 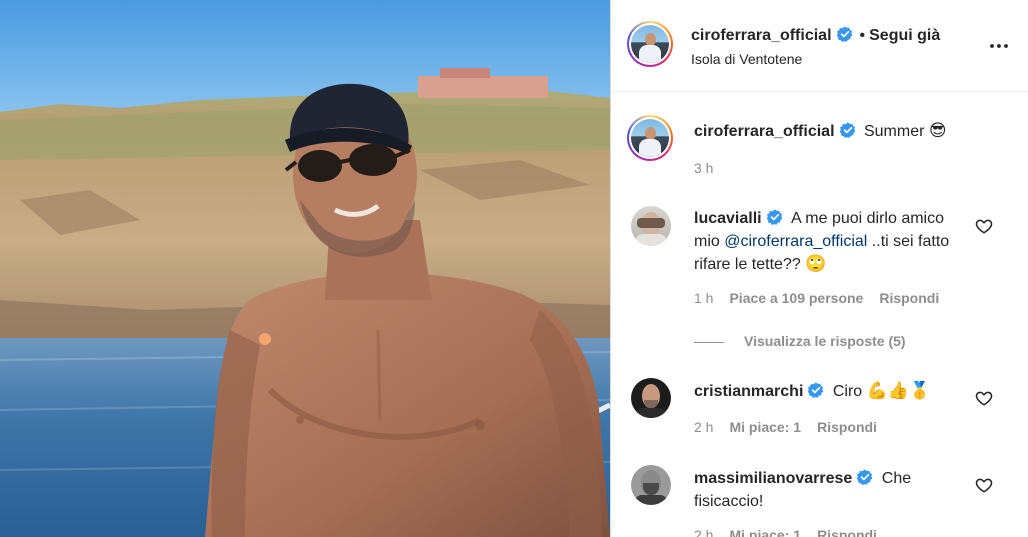 I want to click on comment-username: massimilianovarrese, so click(x=773, y=478).